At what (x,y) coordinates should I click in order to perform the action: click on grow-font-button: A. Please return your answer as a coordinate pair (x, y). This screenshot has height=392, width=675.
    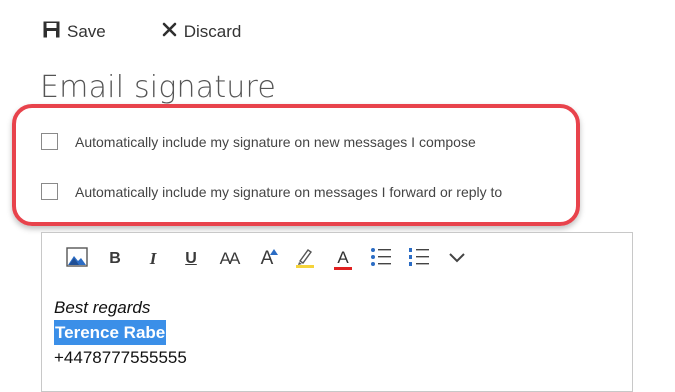
    Looking at the image, I should click on (267, 259).